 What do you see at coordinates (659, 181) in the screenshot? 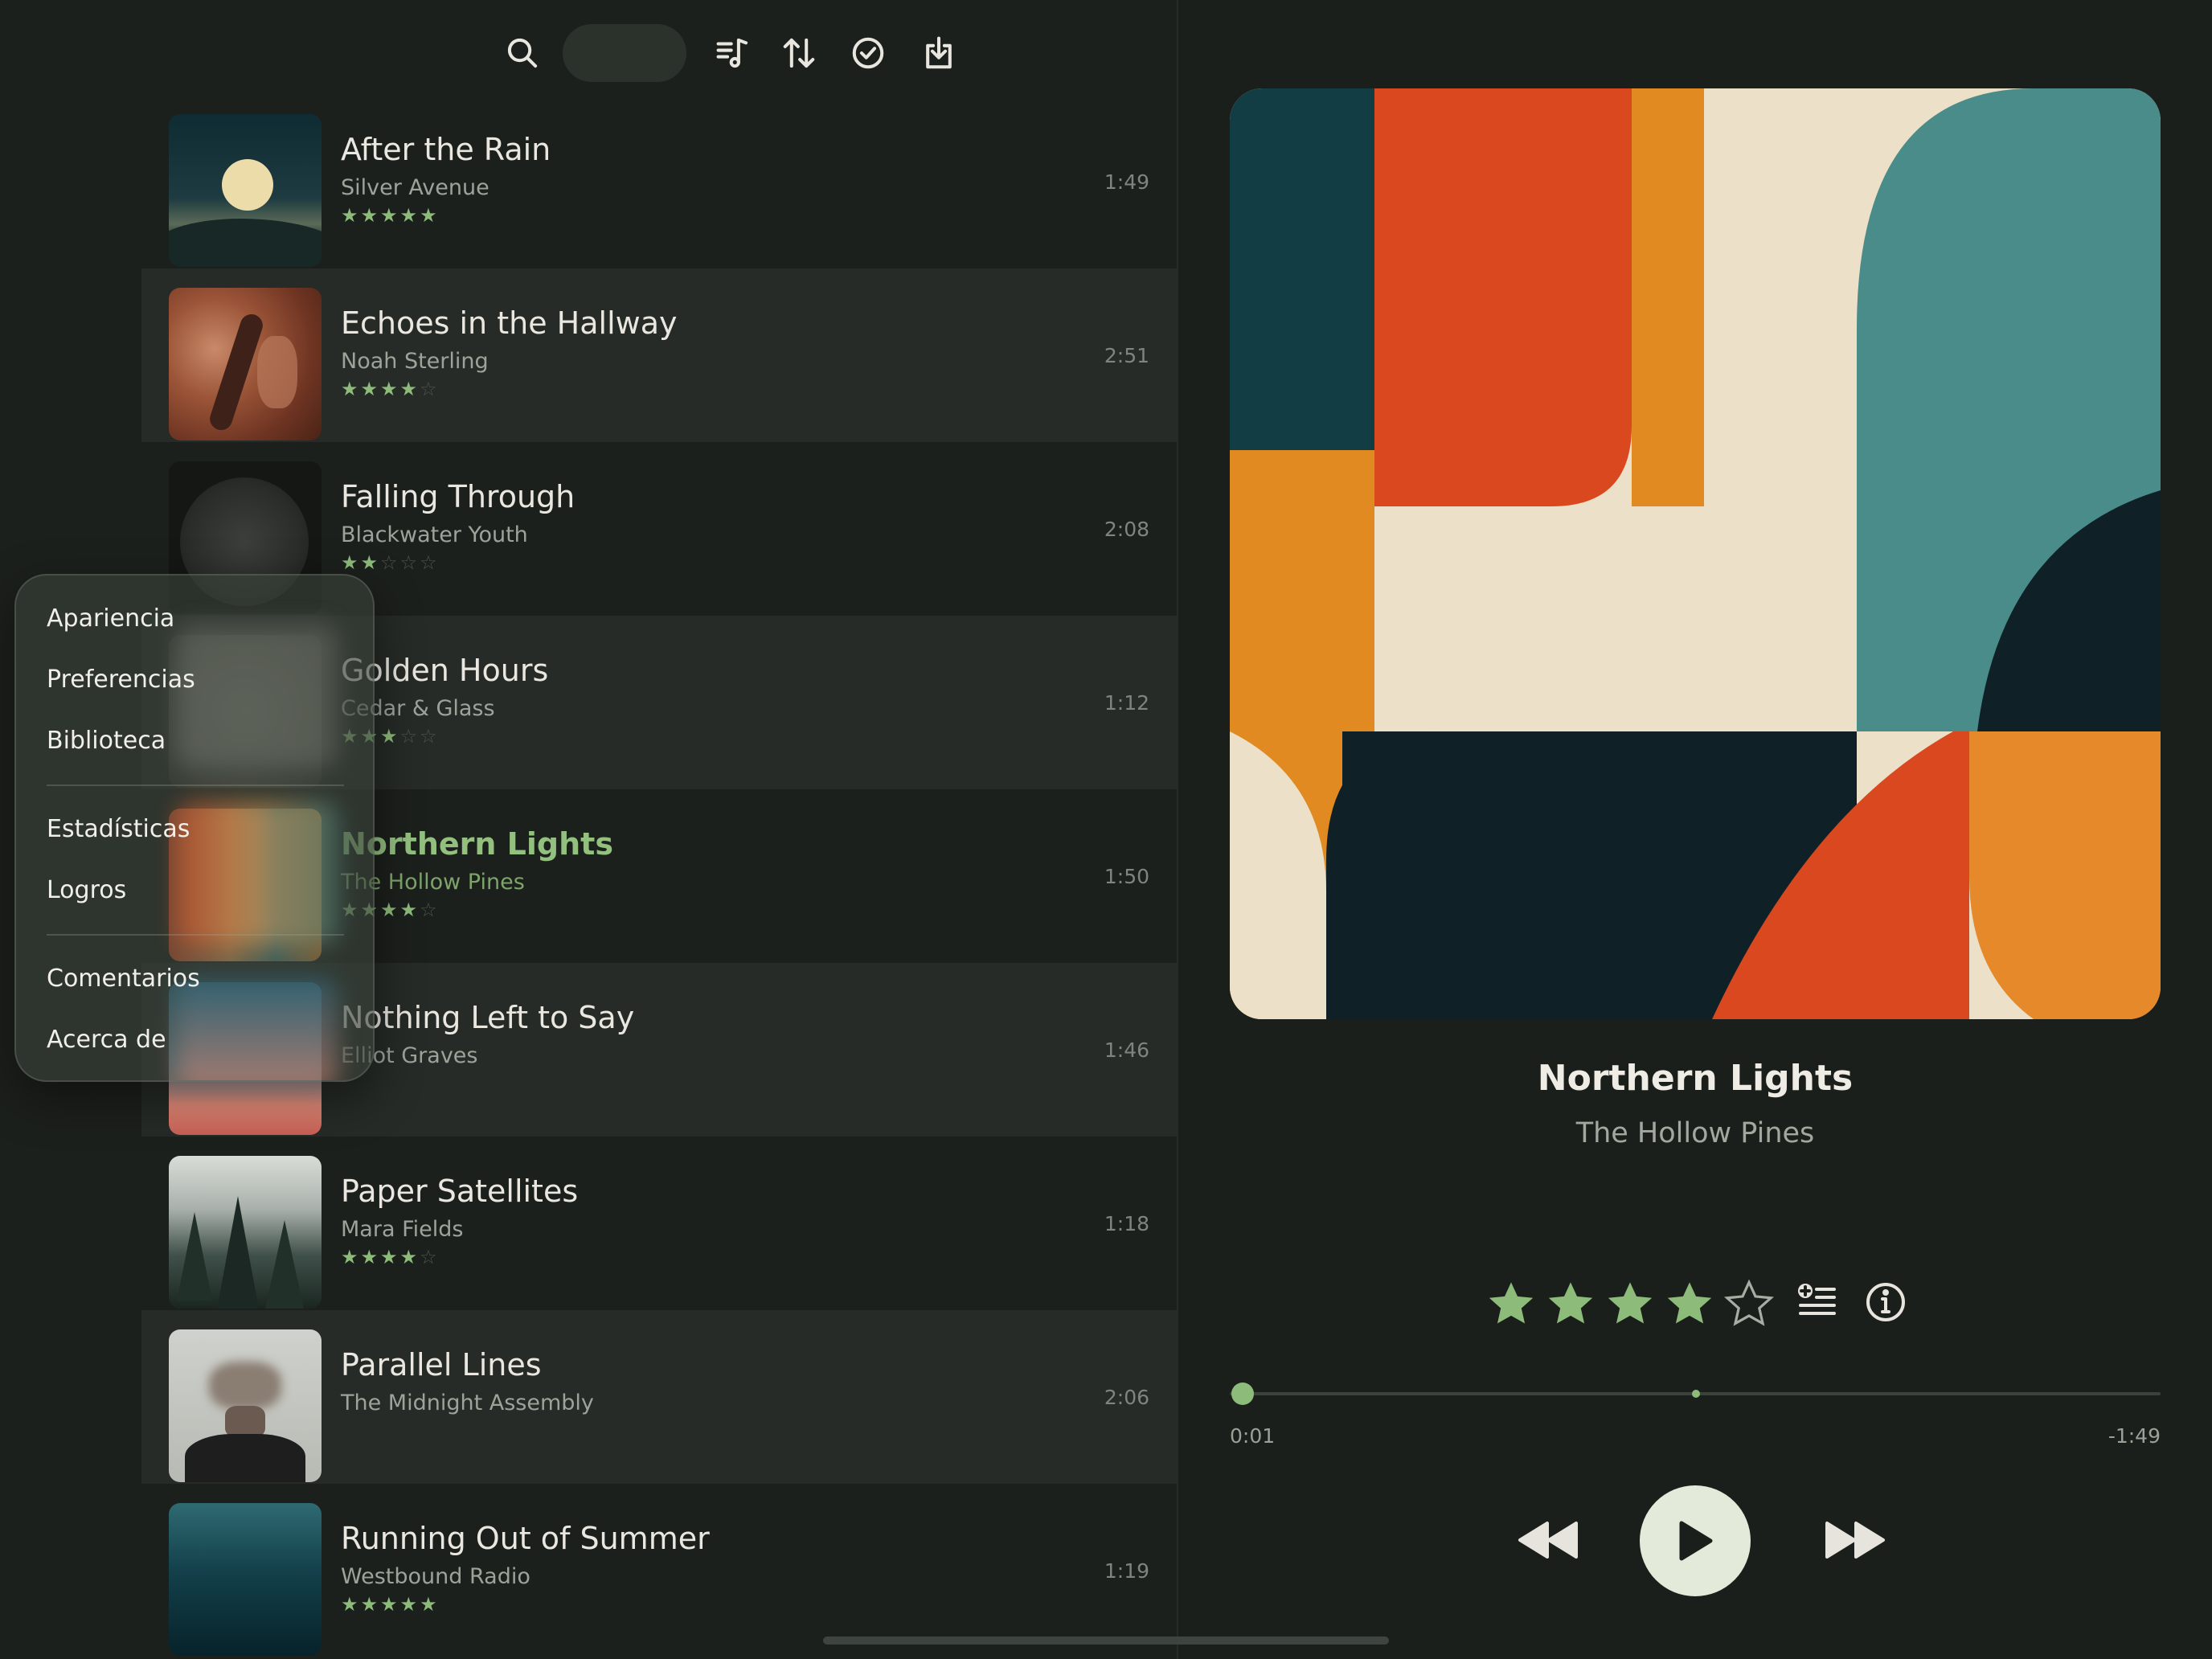
I see `song-row: After the Rain Silver Avenue ★★★★★ 1:49` at bounding box center [659, 181].